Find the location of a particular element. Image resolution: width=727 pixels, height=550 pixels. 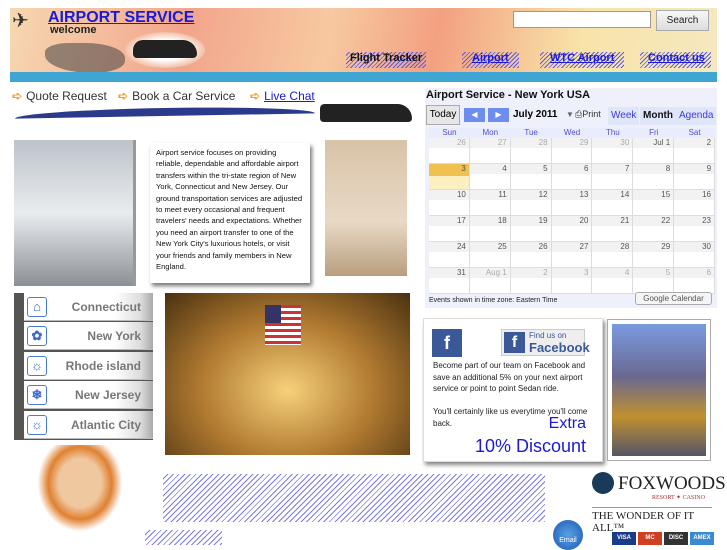

sidebar-item-connecticut: ⌂ Connecticut is located at coordinates (88, 307).